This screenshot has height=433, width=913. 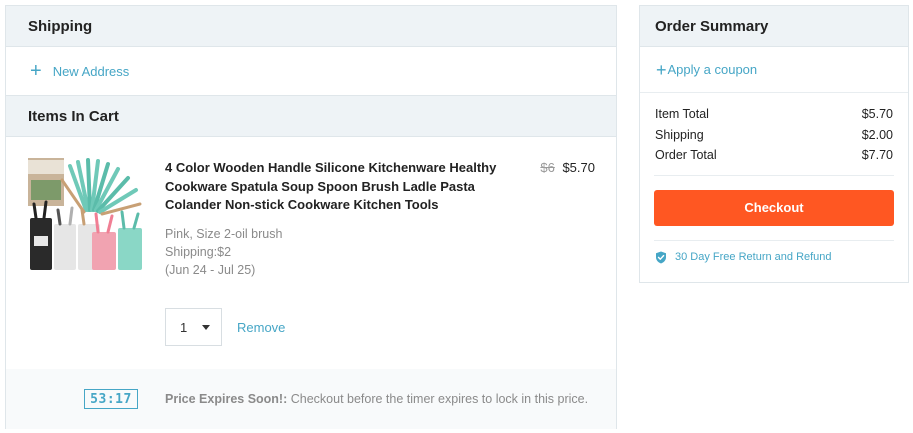 I want to click on order-summary-header: Order Summary, so click(x=774, y=26).